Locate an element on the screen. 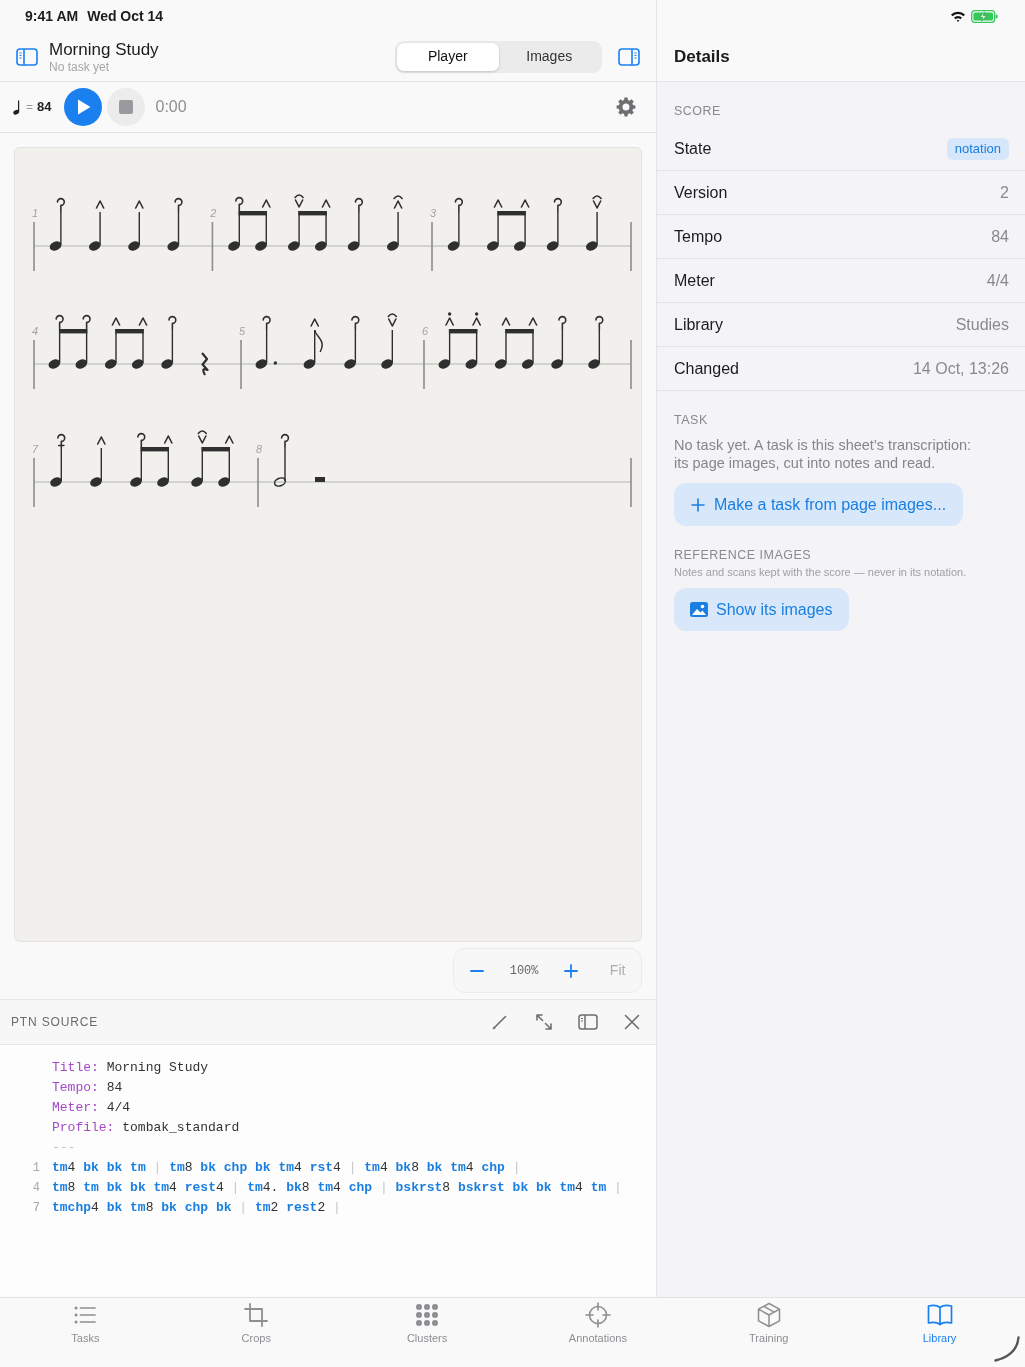  row-label: State is located at coordinates (693, 148).